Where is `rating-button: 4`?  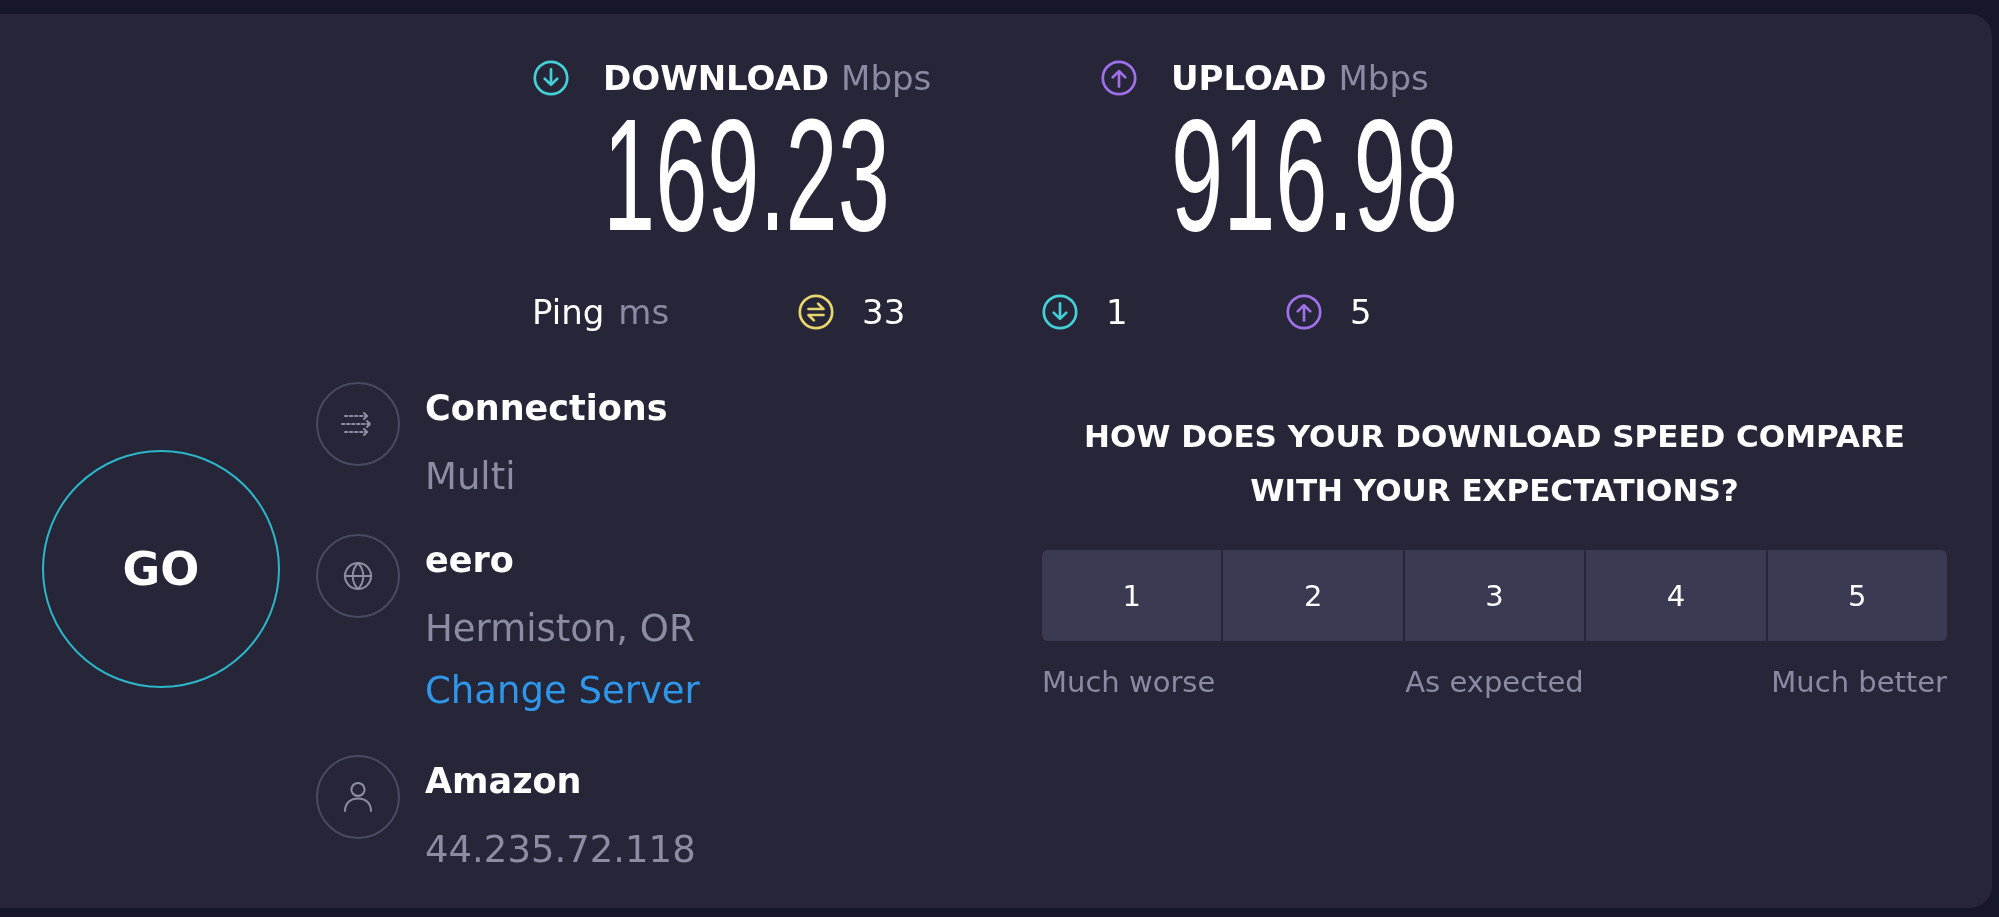
rating-button: 4 is located at coordinates (1676, 595).